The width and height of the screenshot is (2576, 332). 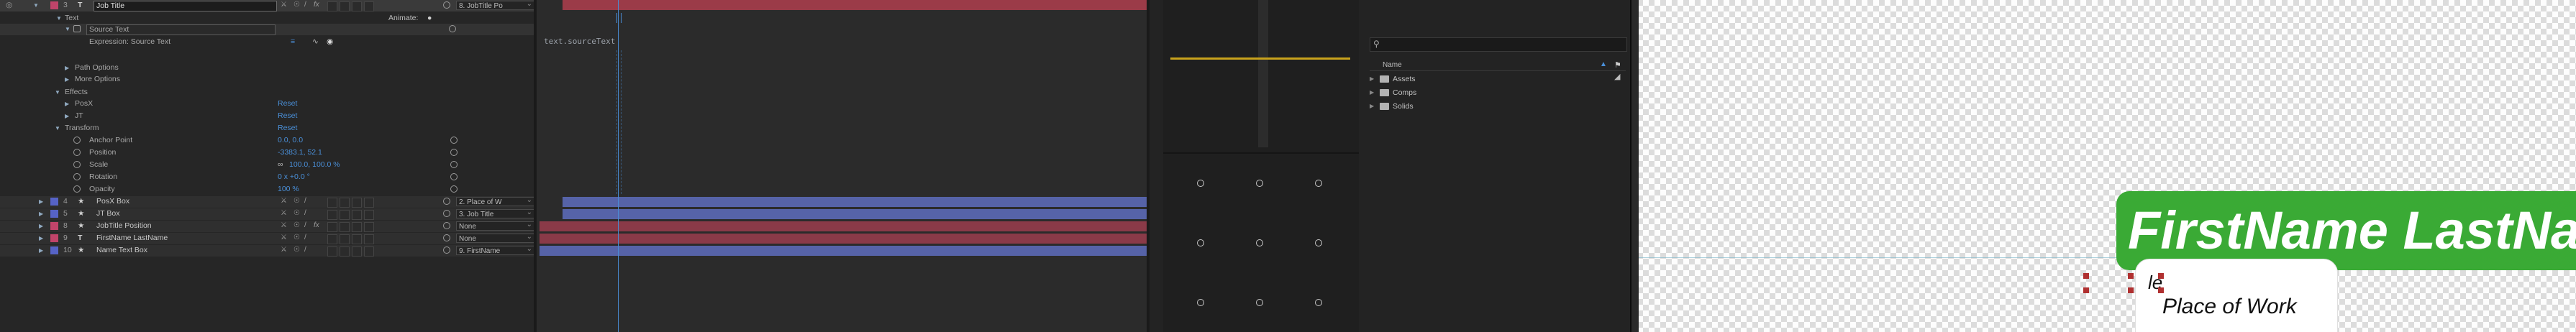 What do you see at coordinates (290, 140) in the screenshot?
I see `property-value: 0.0, 0.0` at bounding box center [290, 140].